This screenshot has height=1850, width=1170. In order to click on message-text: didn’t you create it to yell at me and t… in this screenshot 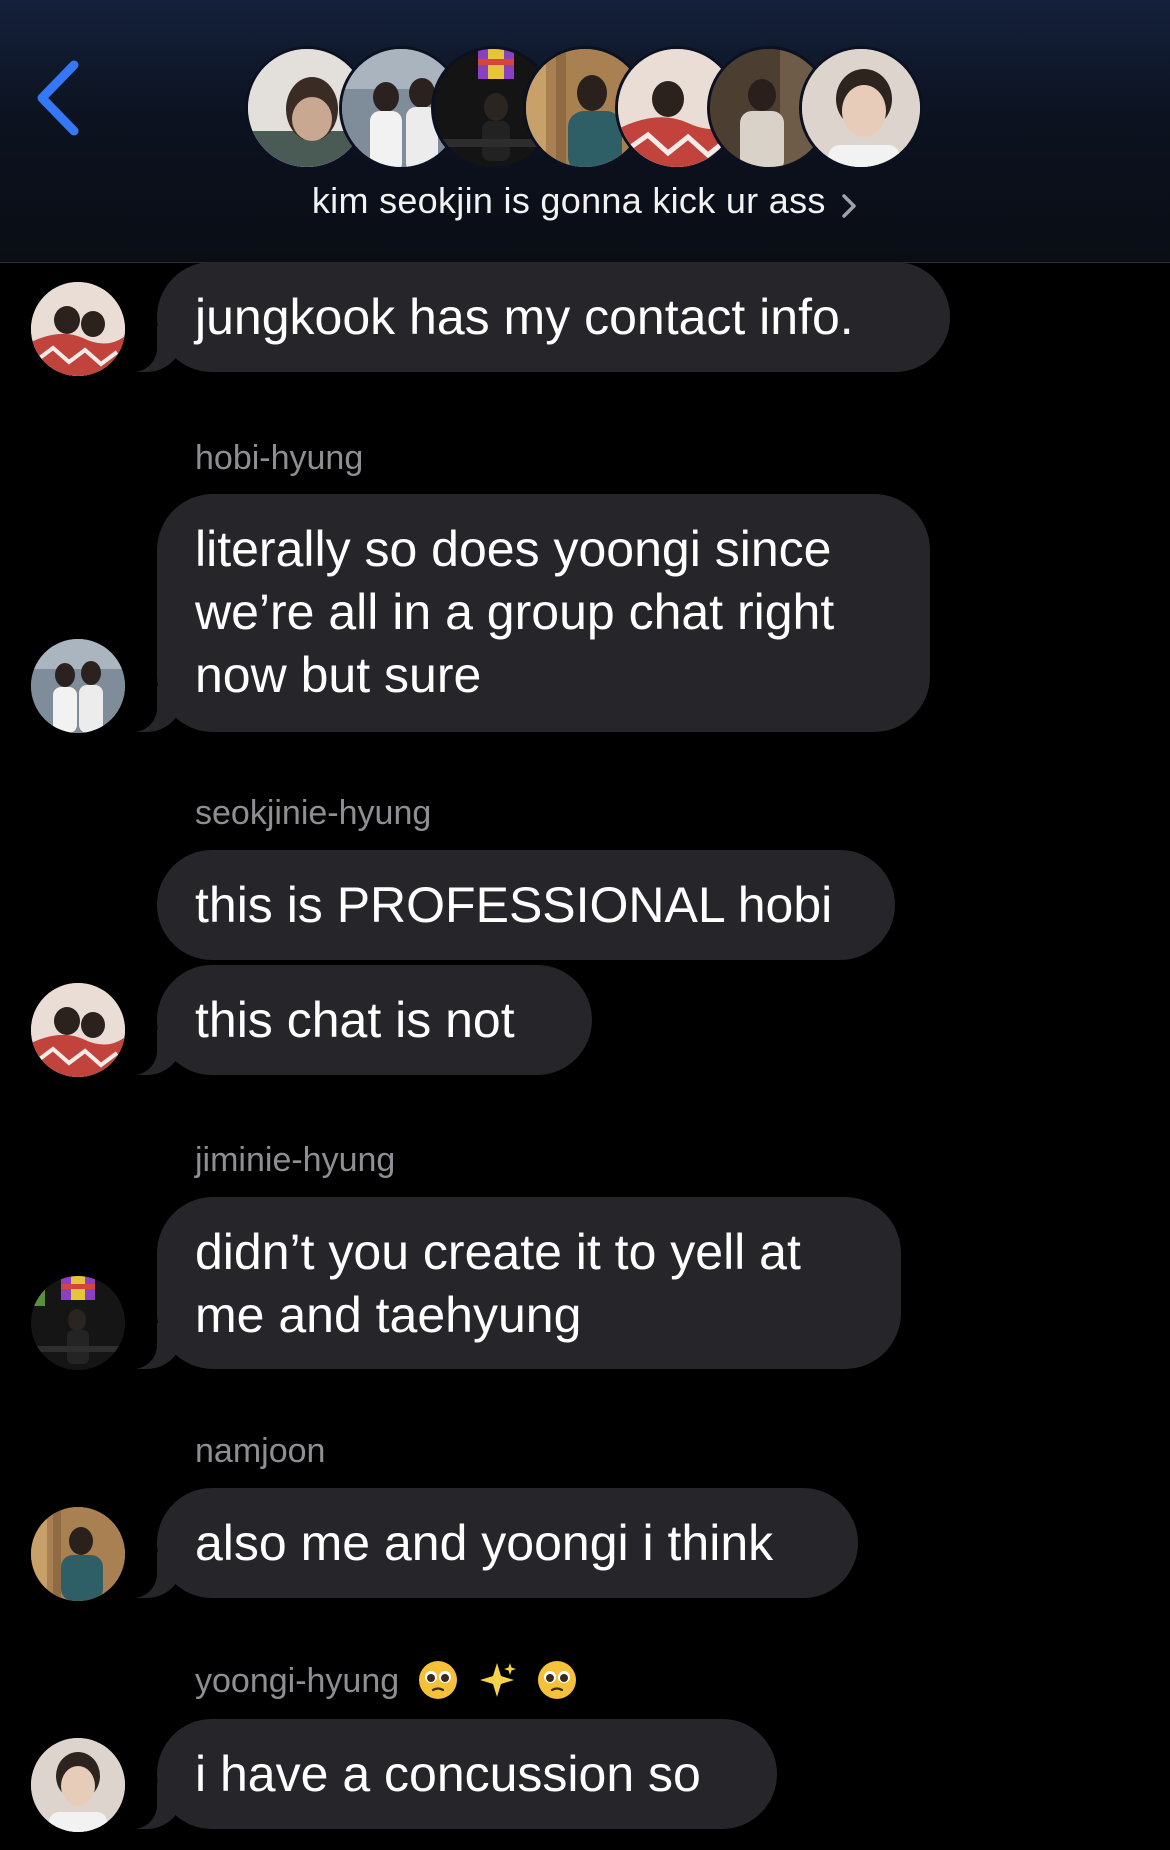, I will do `click(498, 1283)`.